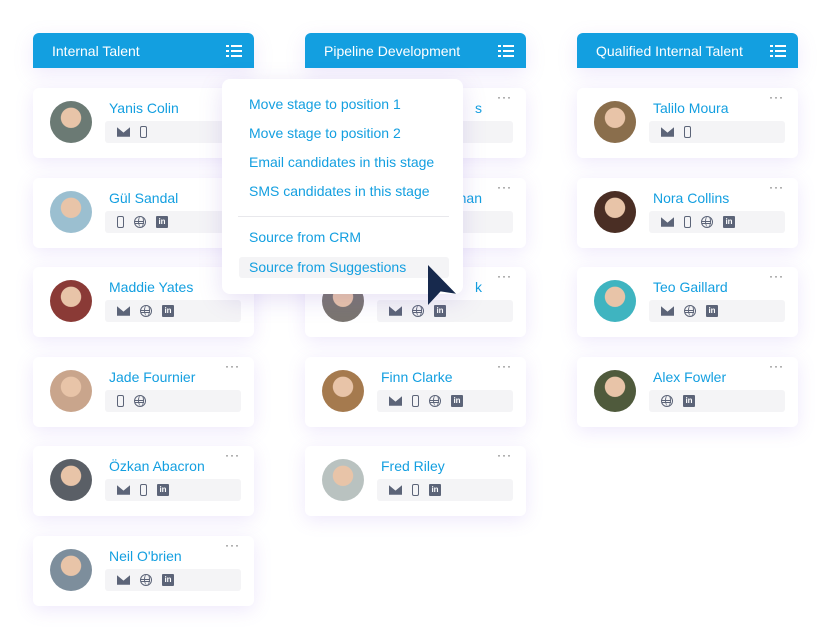 The width and height of the screenshot is (832, 636). Describe the element at coordinates (415, 392) in the screenshot. I see `candidate-card: ··· Finn Clarke in` at that location.